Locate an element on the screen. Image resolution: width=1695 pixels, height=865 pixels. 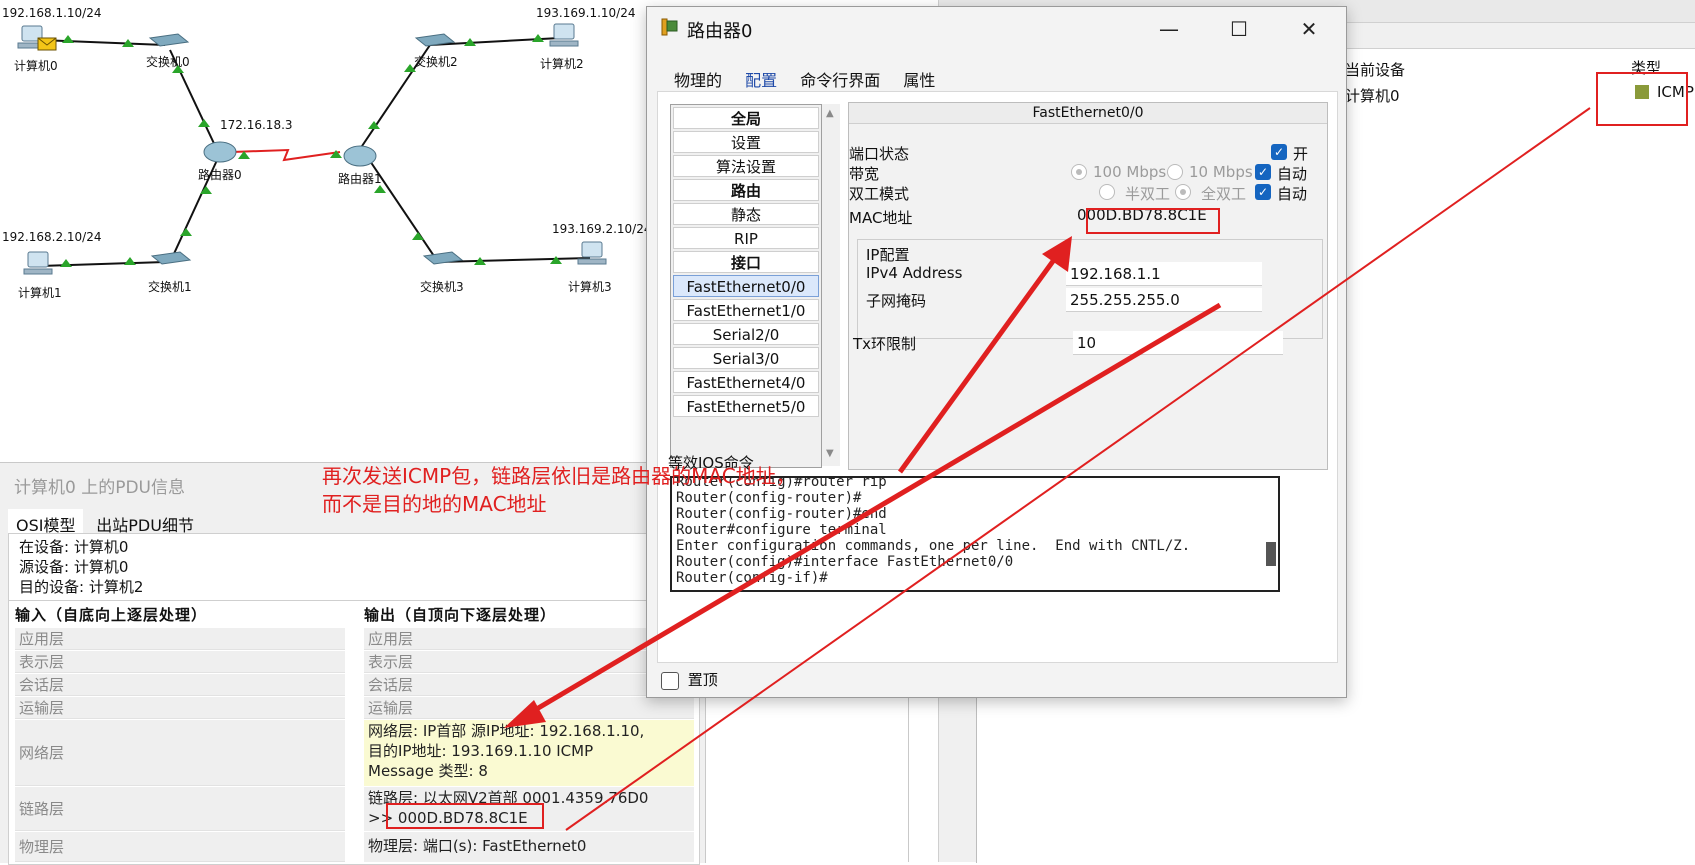
device-label-r0: 路由器0 is located at coordinates (220, 174).